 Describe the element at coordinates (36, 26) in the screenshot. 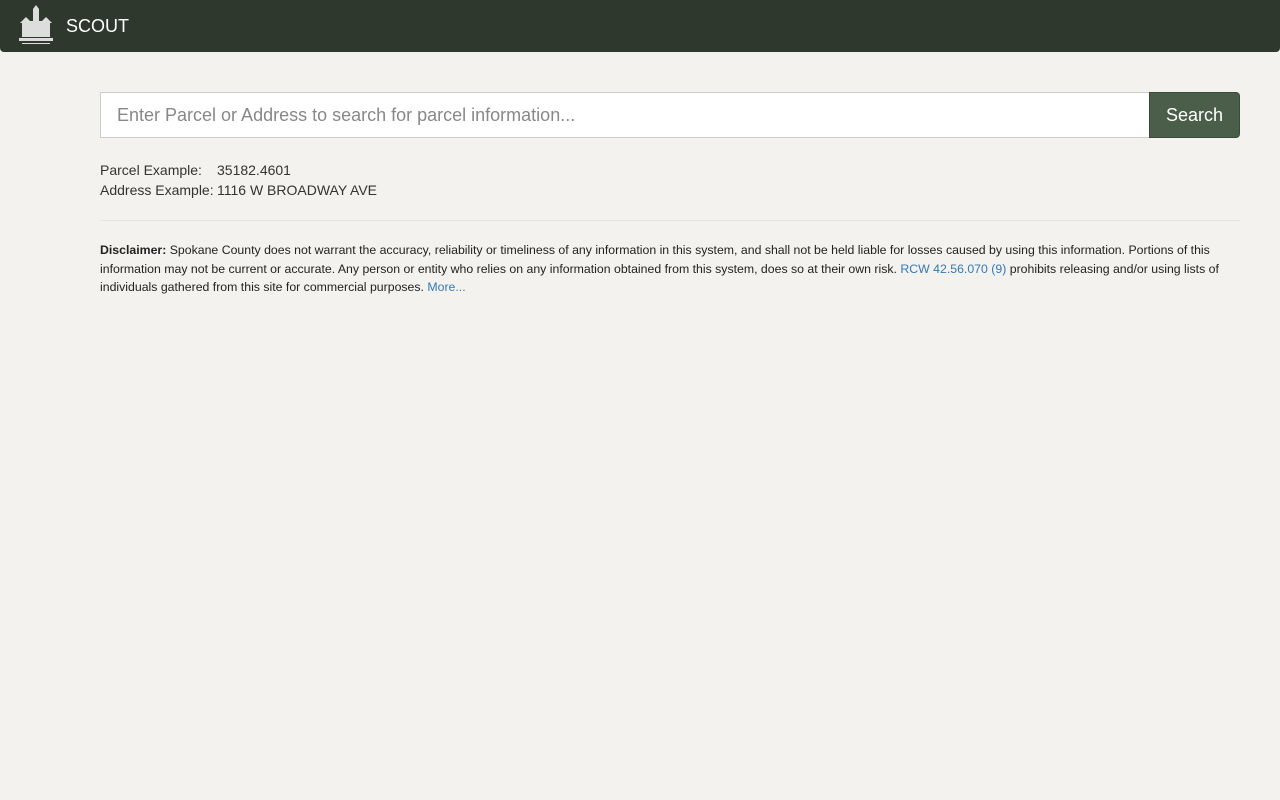

I see `spokane-county-logo` at that location.